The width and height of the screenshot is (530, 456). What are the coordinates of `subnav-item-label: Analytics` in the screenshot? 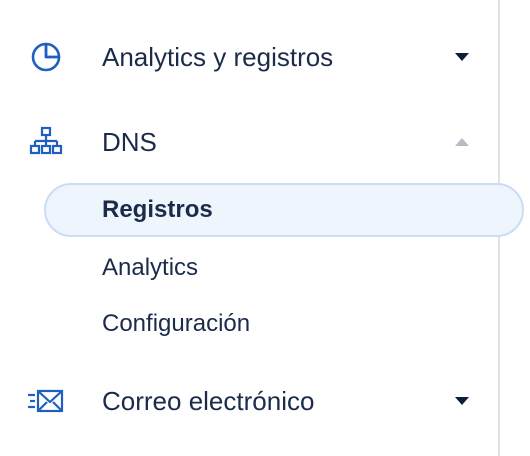 It's located at (150, 267).